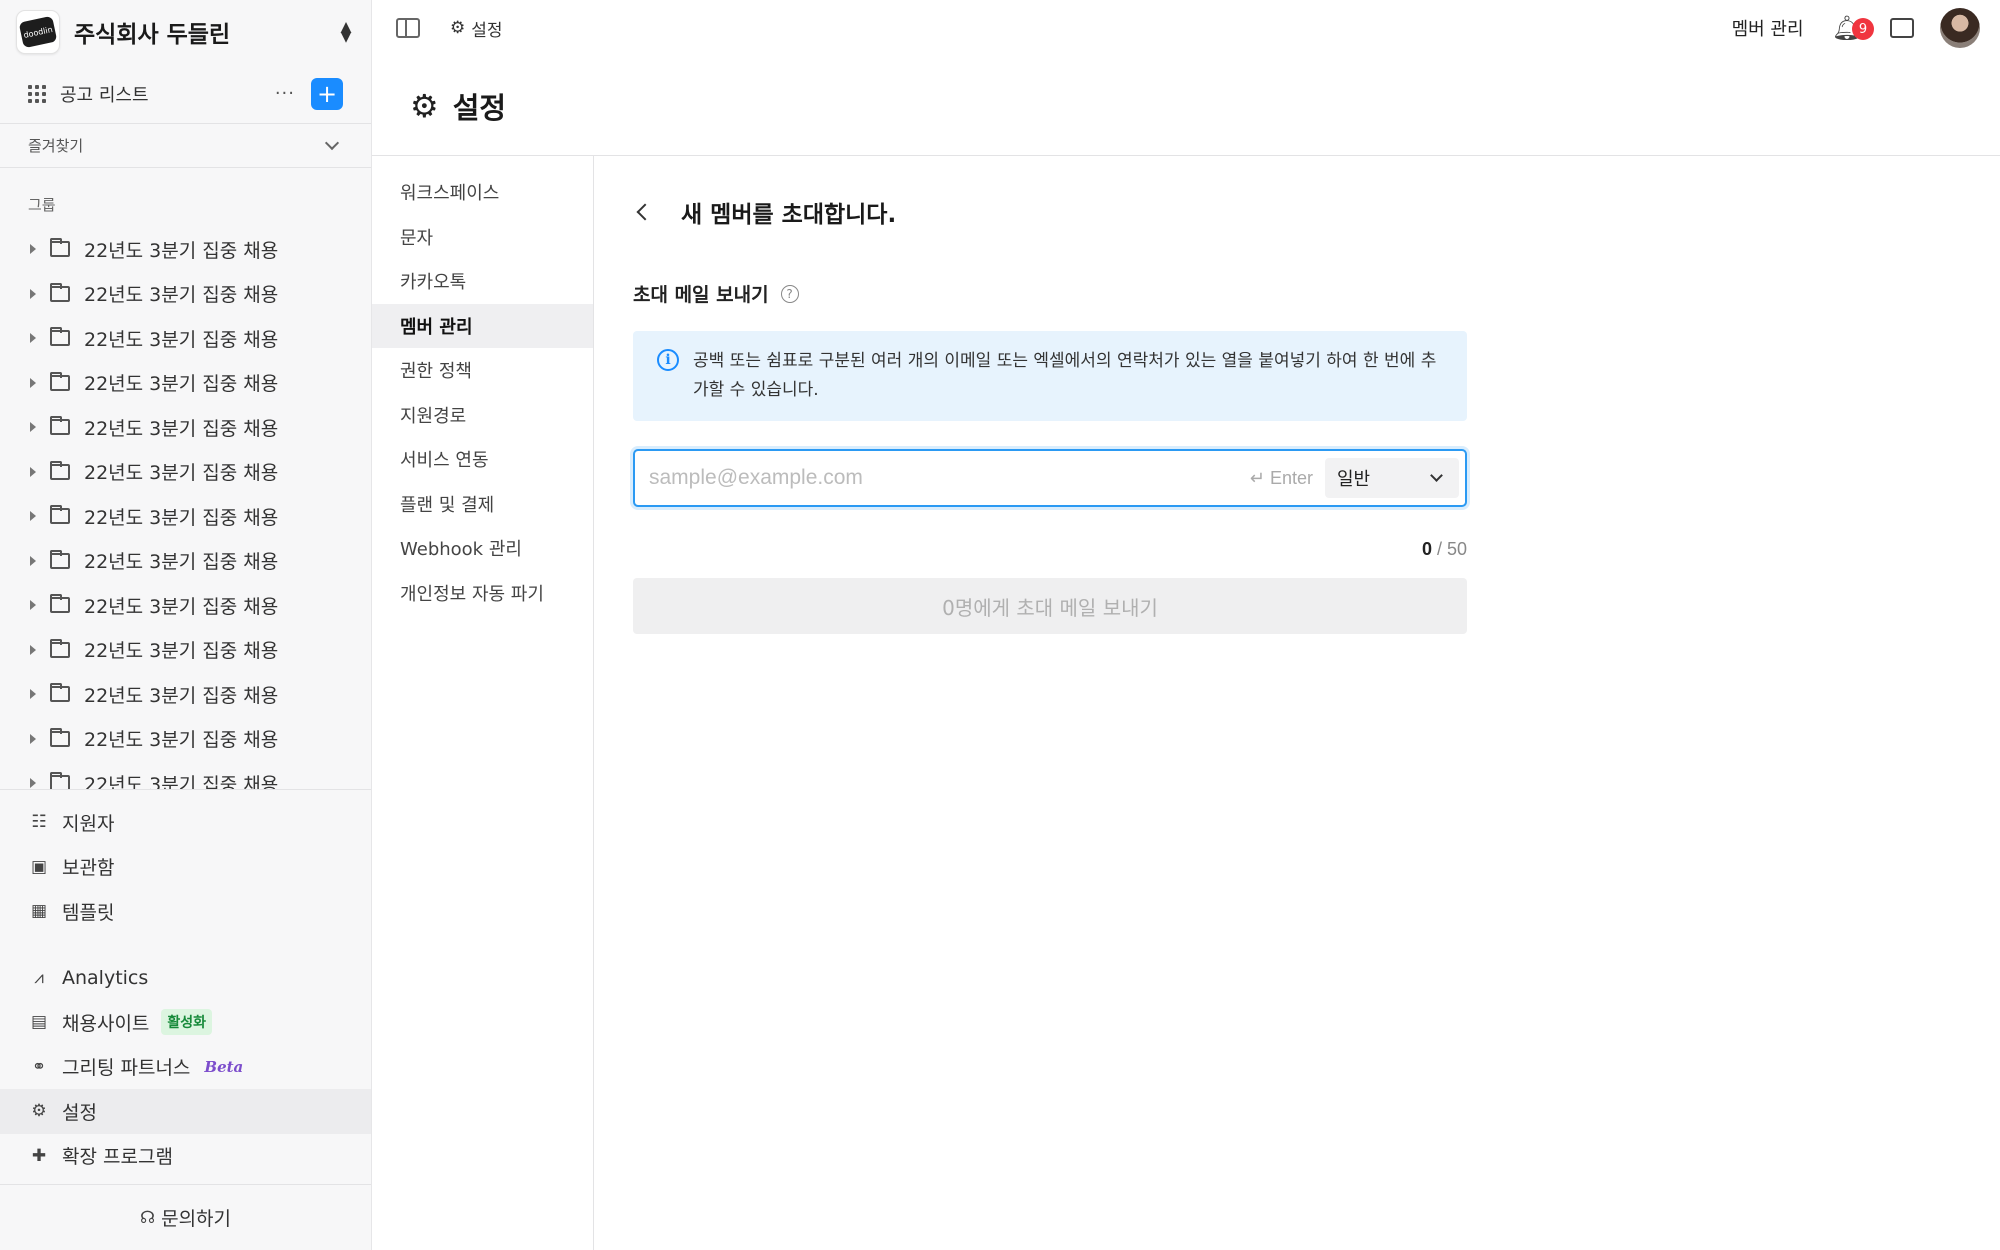  What do you see at coordinates (185, 32) in the screenshot?
I see `workspace-switcher: doodlin 주식회사 두들린 ▲ ▼` at bounding box center [185, 32].